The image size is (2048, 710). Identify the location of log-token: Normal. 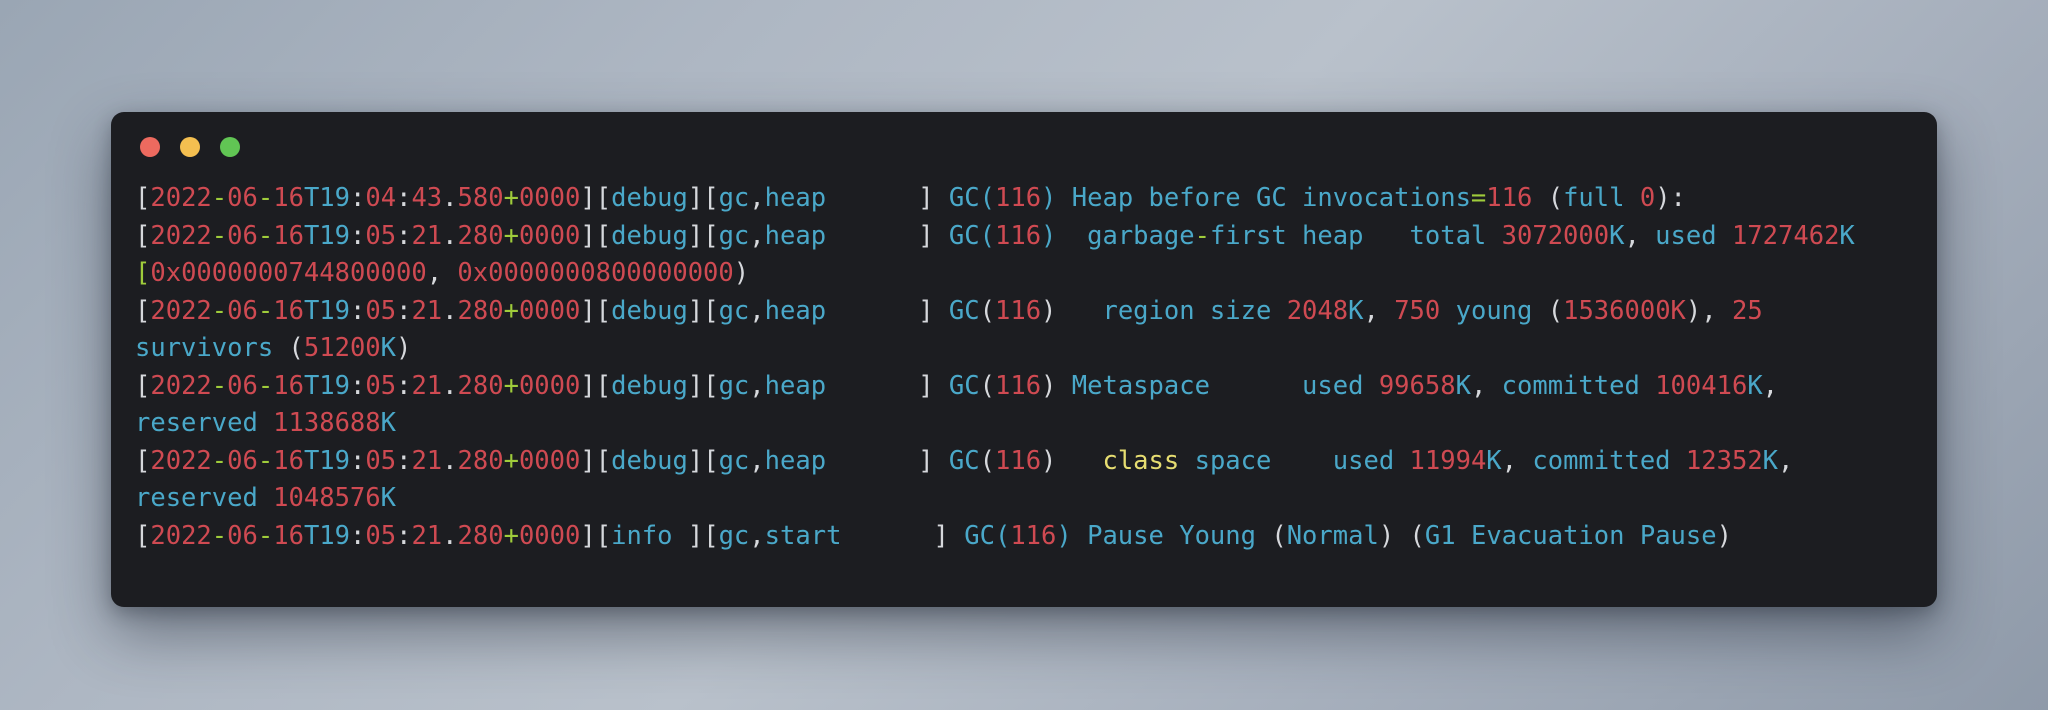
(1332, 535).